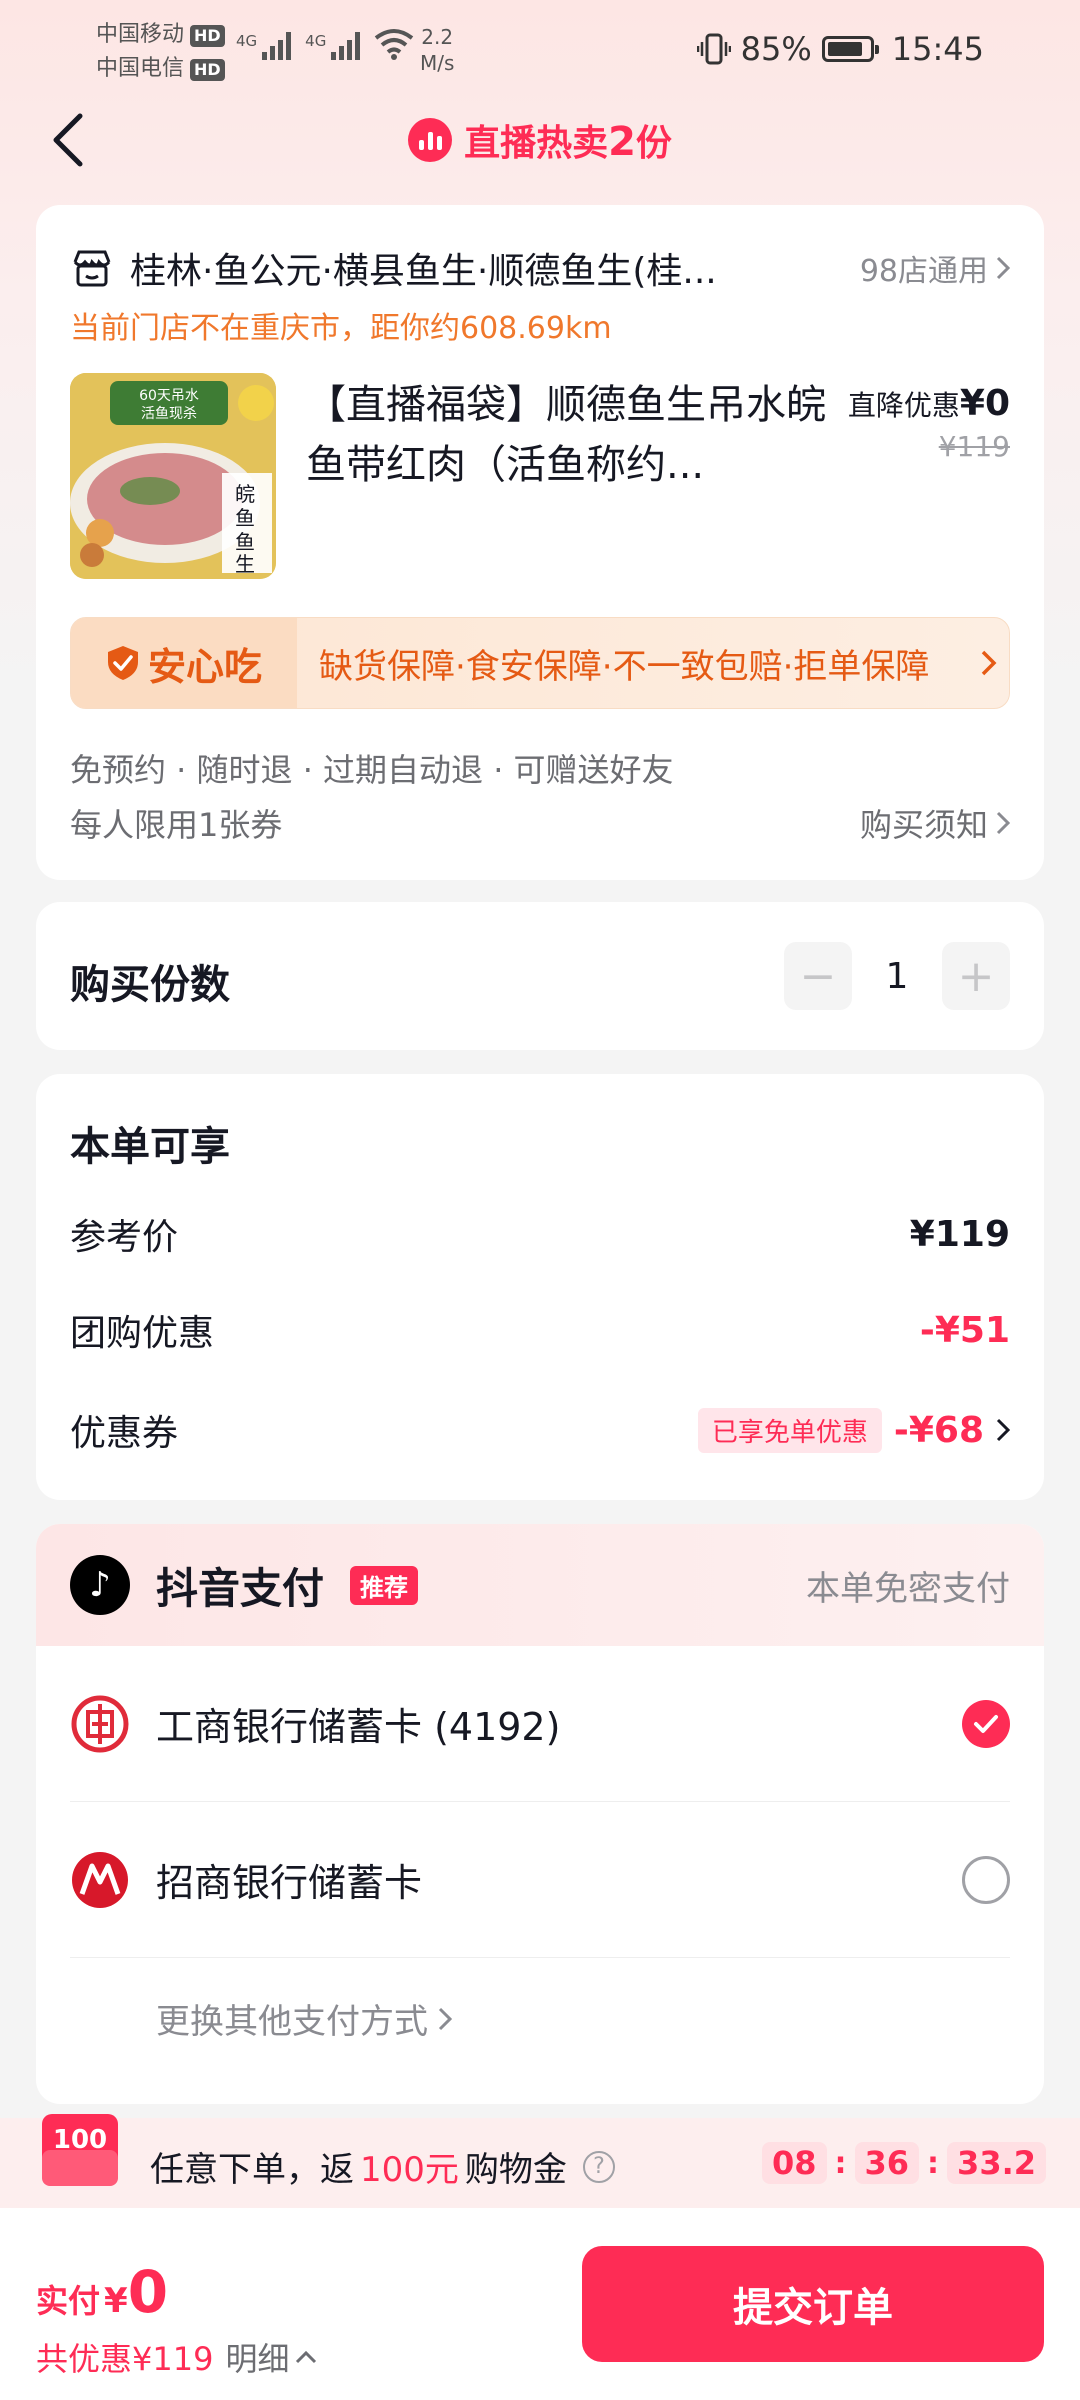  I want to click on product-image: 60天吊水 活鱼现杀 皖 鱼 鱼 生, so click(173, 476).